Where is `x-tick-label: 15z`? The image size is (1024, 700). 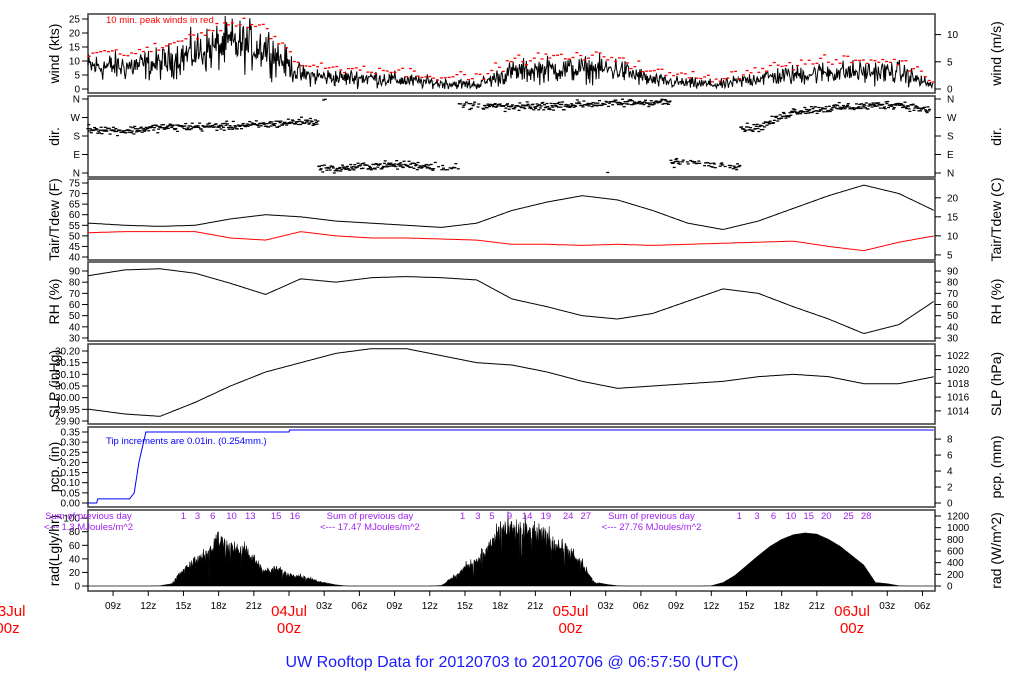
x-tick-label: 15z is located at coordinates (746, 606).